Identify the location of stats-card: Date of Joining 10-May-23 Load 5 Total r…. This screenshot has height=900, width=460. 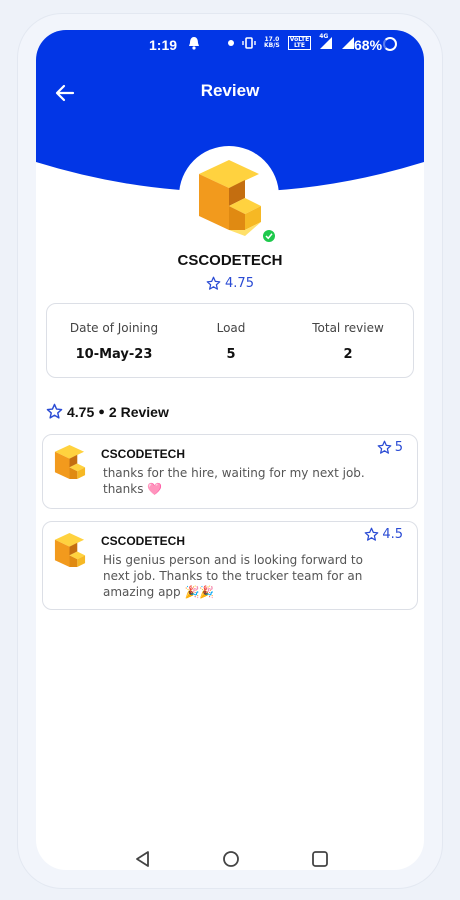
(230, 340).